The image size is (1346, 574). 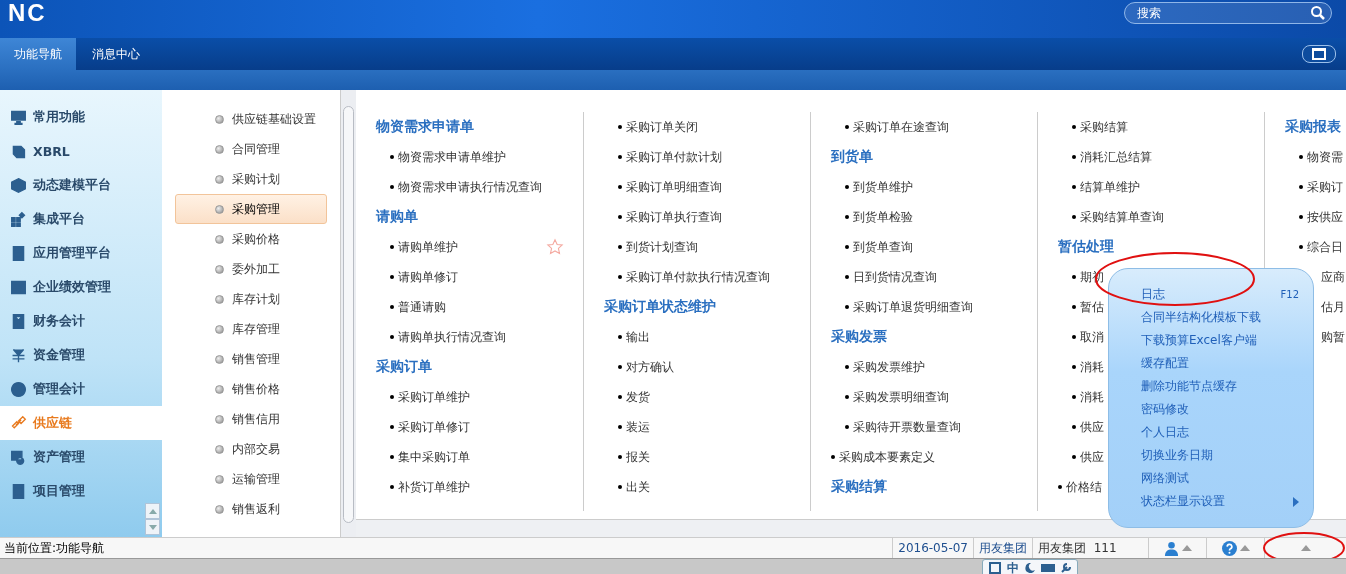 What do you see at coordinates (879, 247) in the screenshot?
I see `function-link: 到货单查询` at bounding box center [879, 247].